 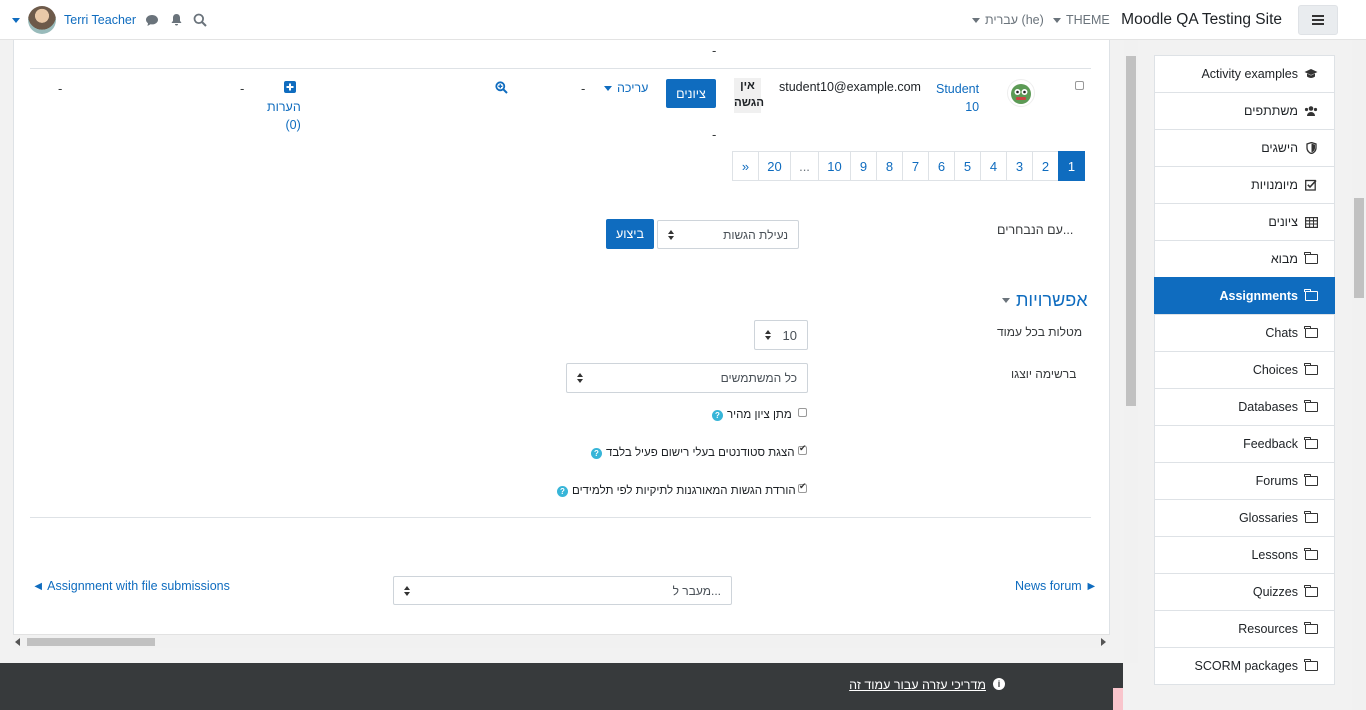 What do you see at coordinates (1131, 231) in the screenshot?
I see `page-scroll-thumb` at bounding box center [1131, 231].